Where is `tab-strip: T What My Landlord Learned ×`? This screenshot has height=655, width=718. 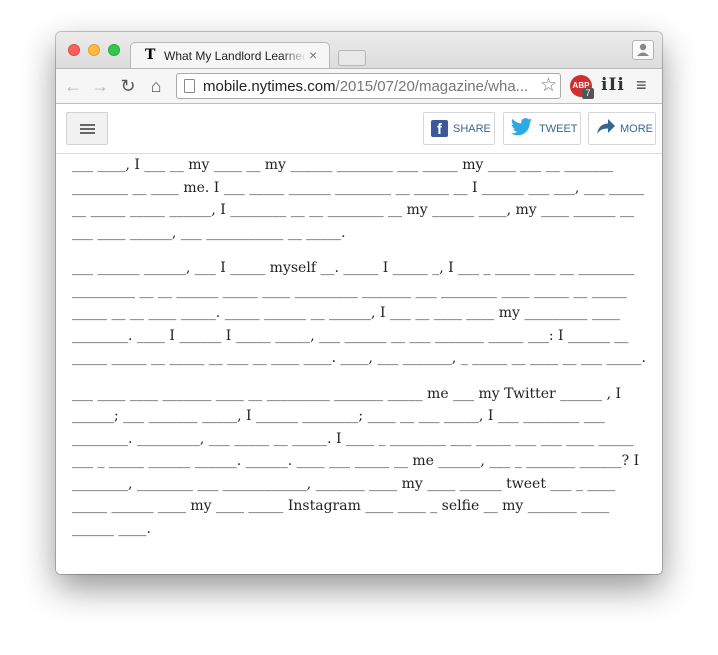
tab-strip: T What My Landlord Learned × is located at coordinates (359, 50).